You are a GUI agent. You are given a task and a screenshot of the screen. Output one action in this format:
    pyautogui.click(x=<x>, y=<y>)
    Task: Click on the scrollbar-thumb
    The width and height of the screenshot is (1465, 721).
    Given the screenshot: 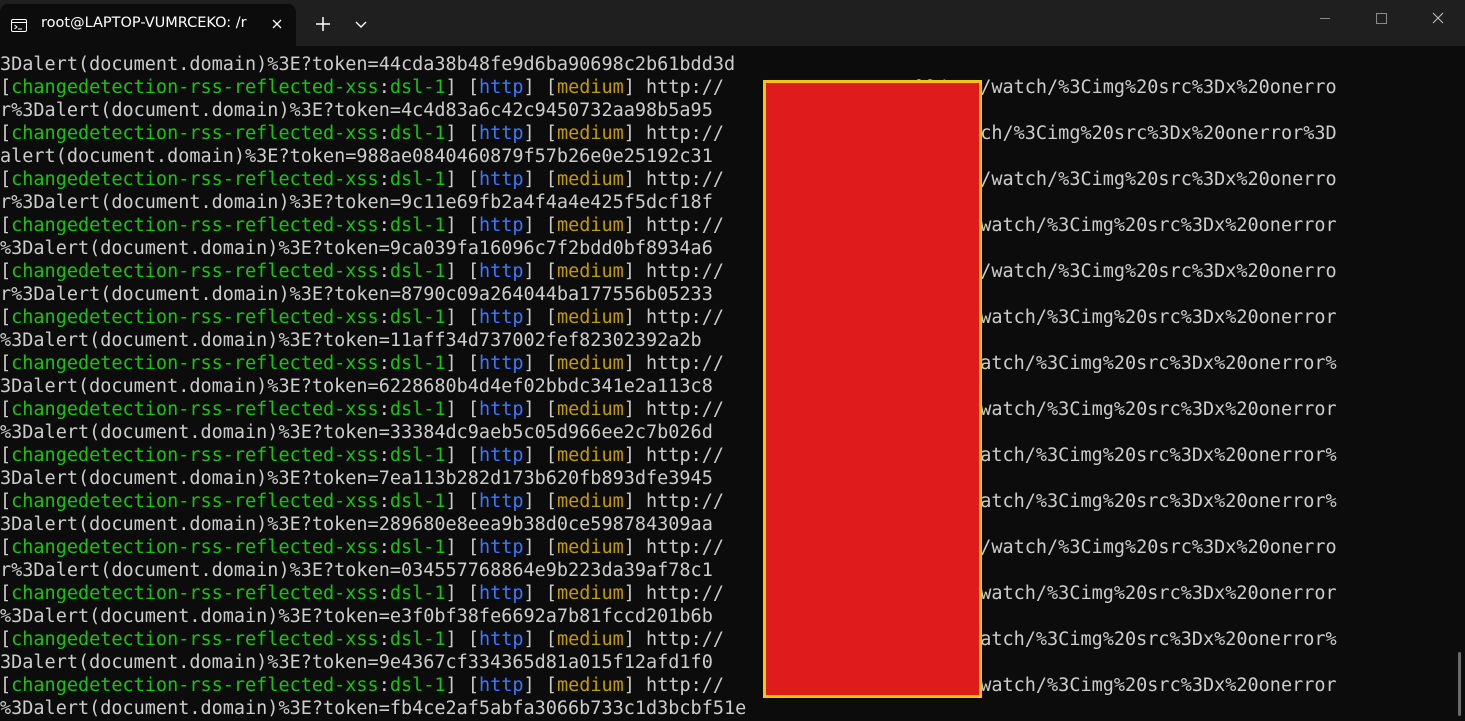 What is the action you would take?
    pyautogui.click(x=1459, y=684)
    